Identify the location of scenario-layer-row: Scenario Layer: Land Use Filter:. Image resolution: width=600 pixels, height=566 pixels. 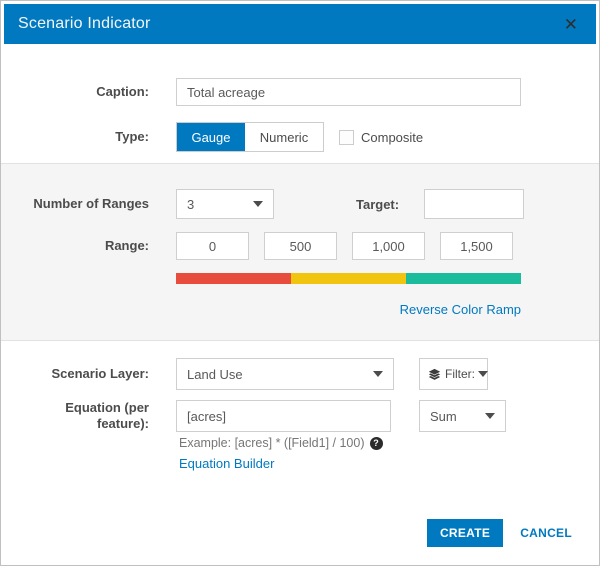
(300, 374).